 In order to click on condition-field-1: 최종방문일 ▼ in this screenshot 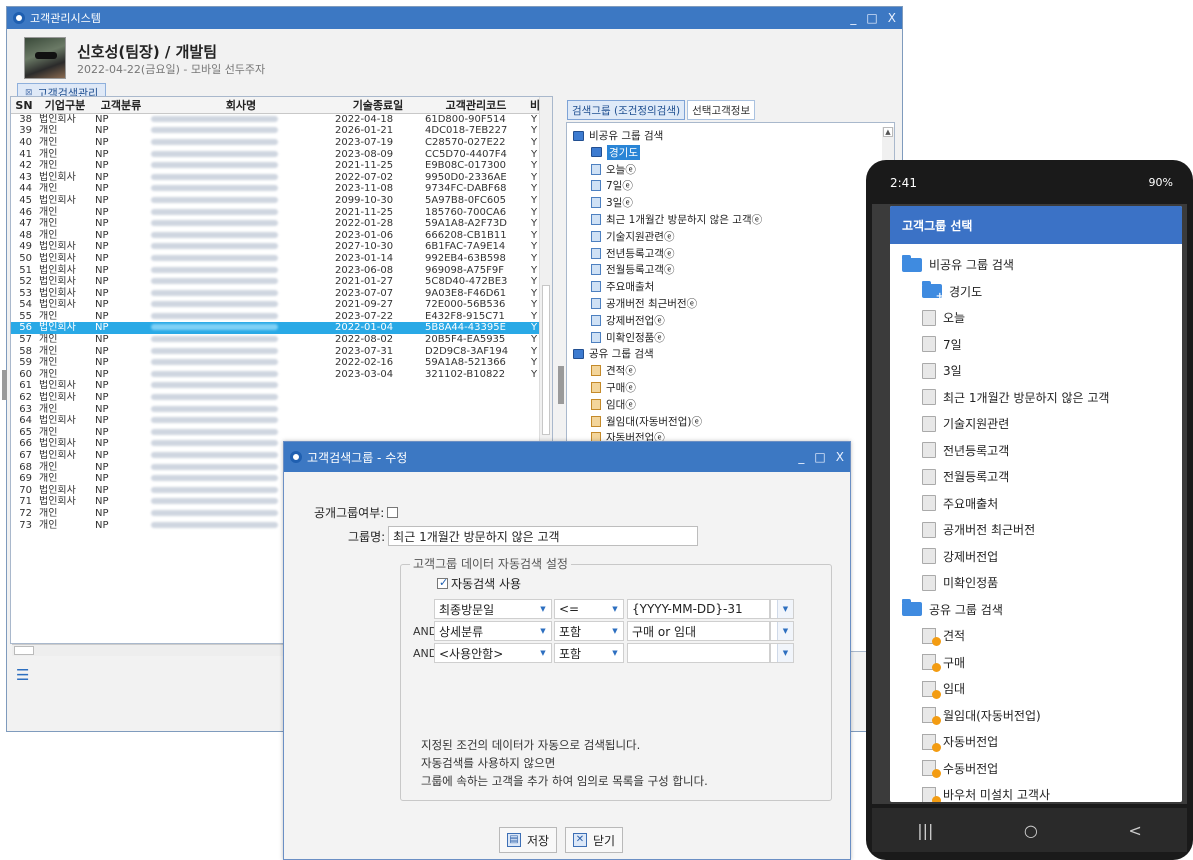, I will do `click(493, 609)`.